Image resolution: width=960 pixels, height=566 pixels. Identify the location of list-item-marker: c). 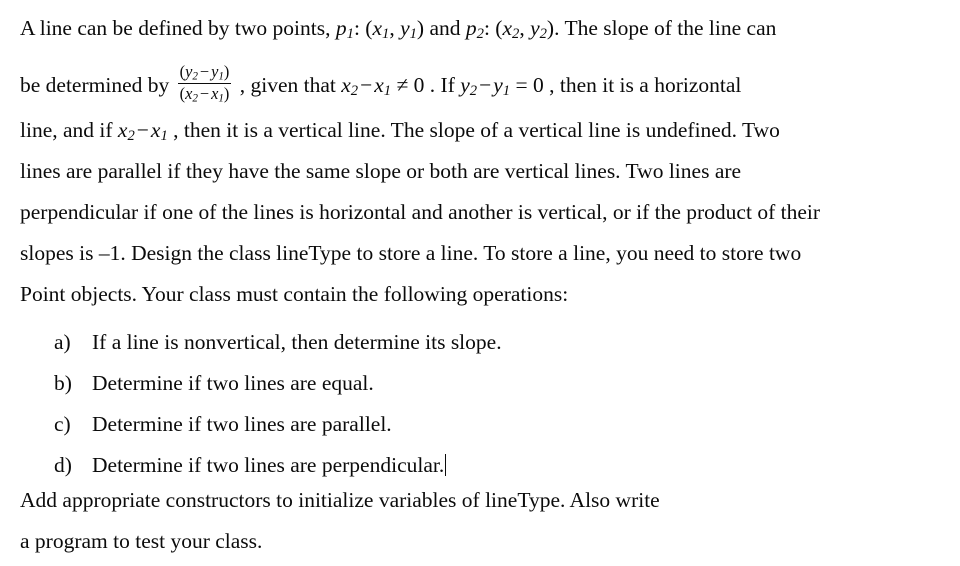
(62, 424).